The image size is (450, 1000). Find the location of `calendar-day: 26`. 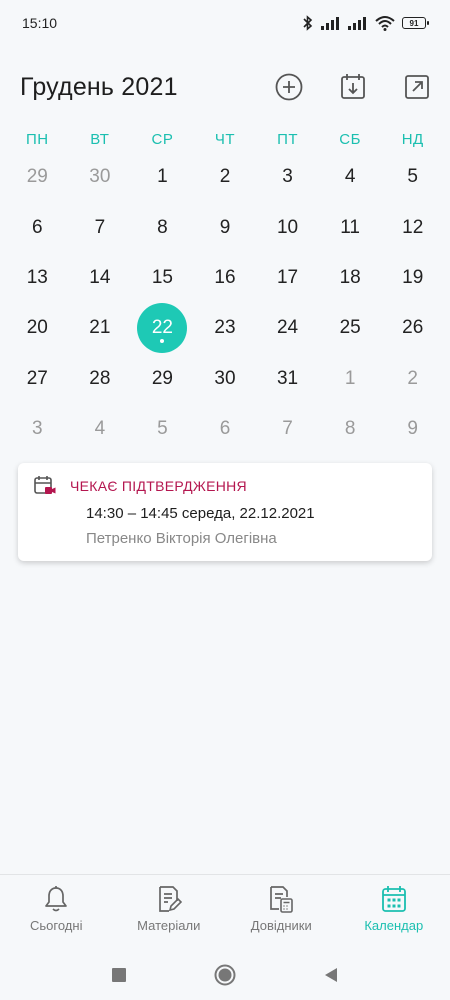

calendar-day: 26 is located at coordinates (412, 328).